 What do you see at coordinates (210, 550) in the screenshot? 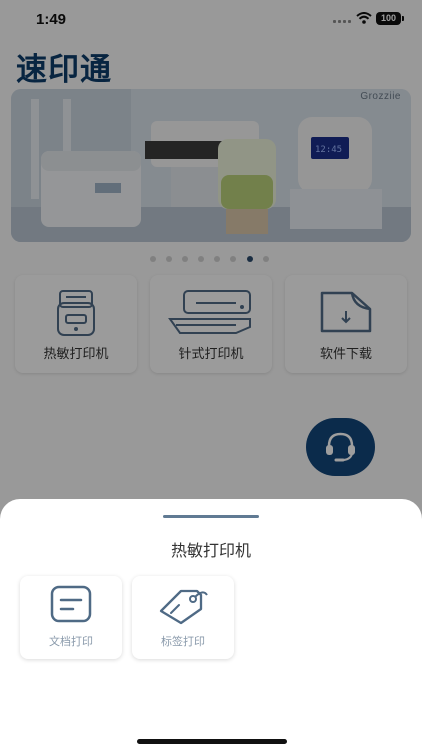
I see `sheet-title: 热敏打印机` at bounding box center [210, 550].